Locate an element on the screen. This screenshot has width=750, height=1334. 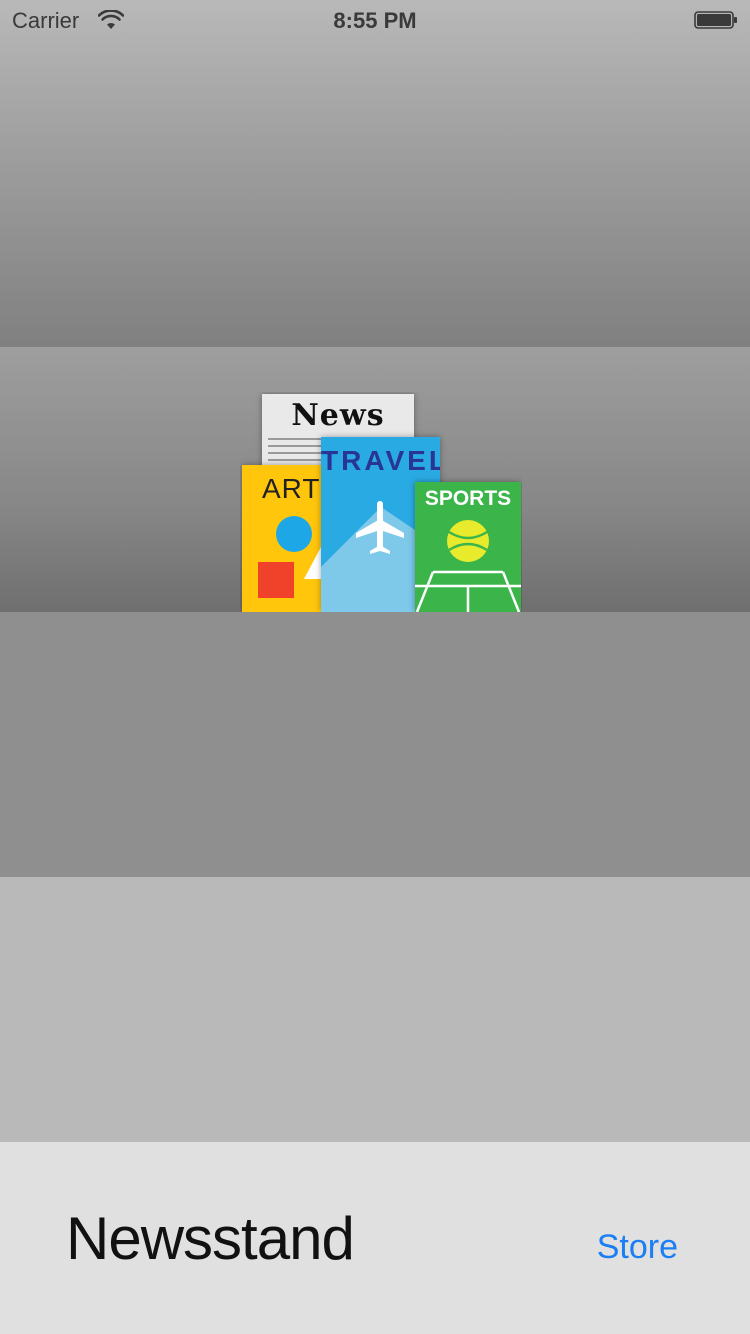
newsstand-placeholder-icon: News ART TRAVEL SPORTS is located at coordinates (381, 502).